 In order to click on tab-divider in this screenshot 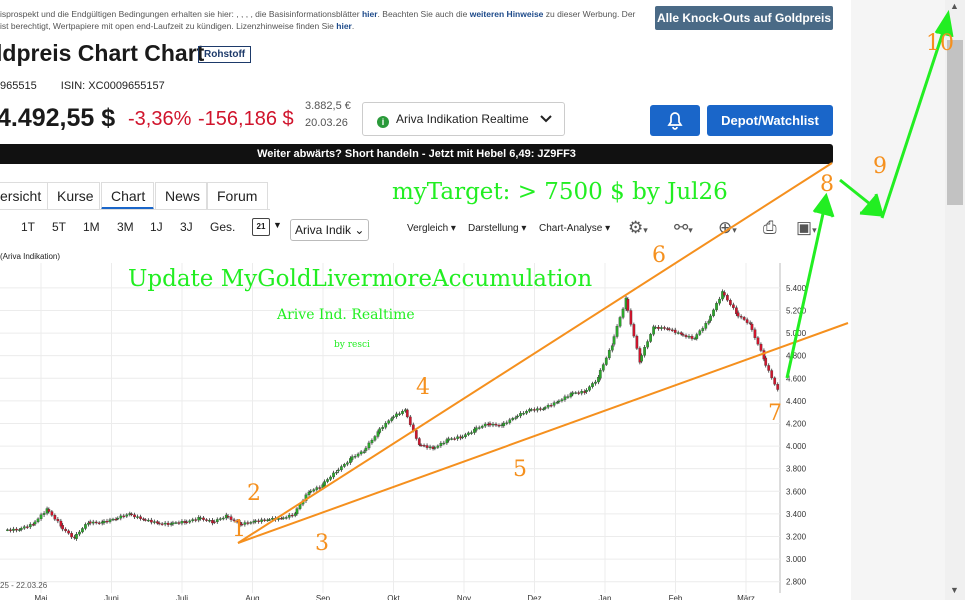, I will do `click(135, 209)`.